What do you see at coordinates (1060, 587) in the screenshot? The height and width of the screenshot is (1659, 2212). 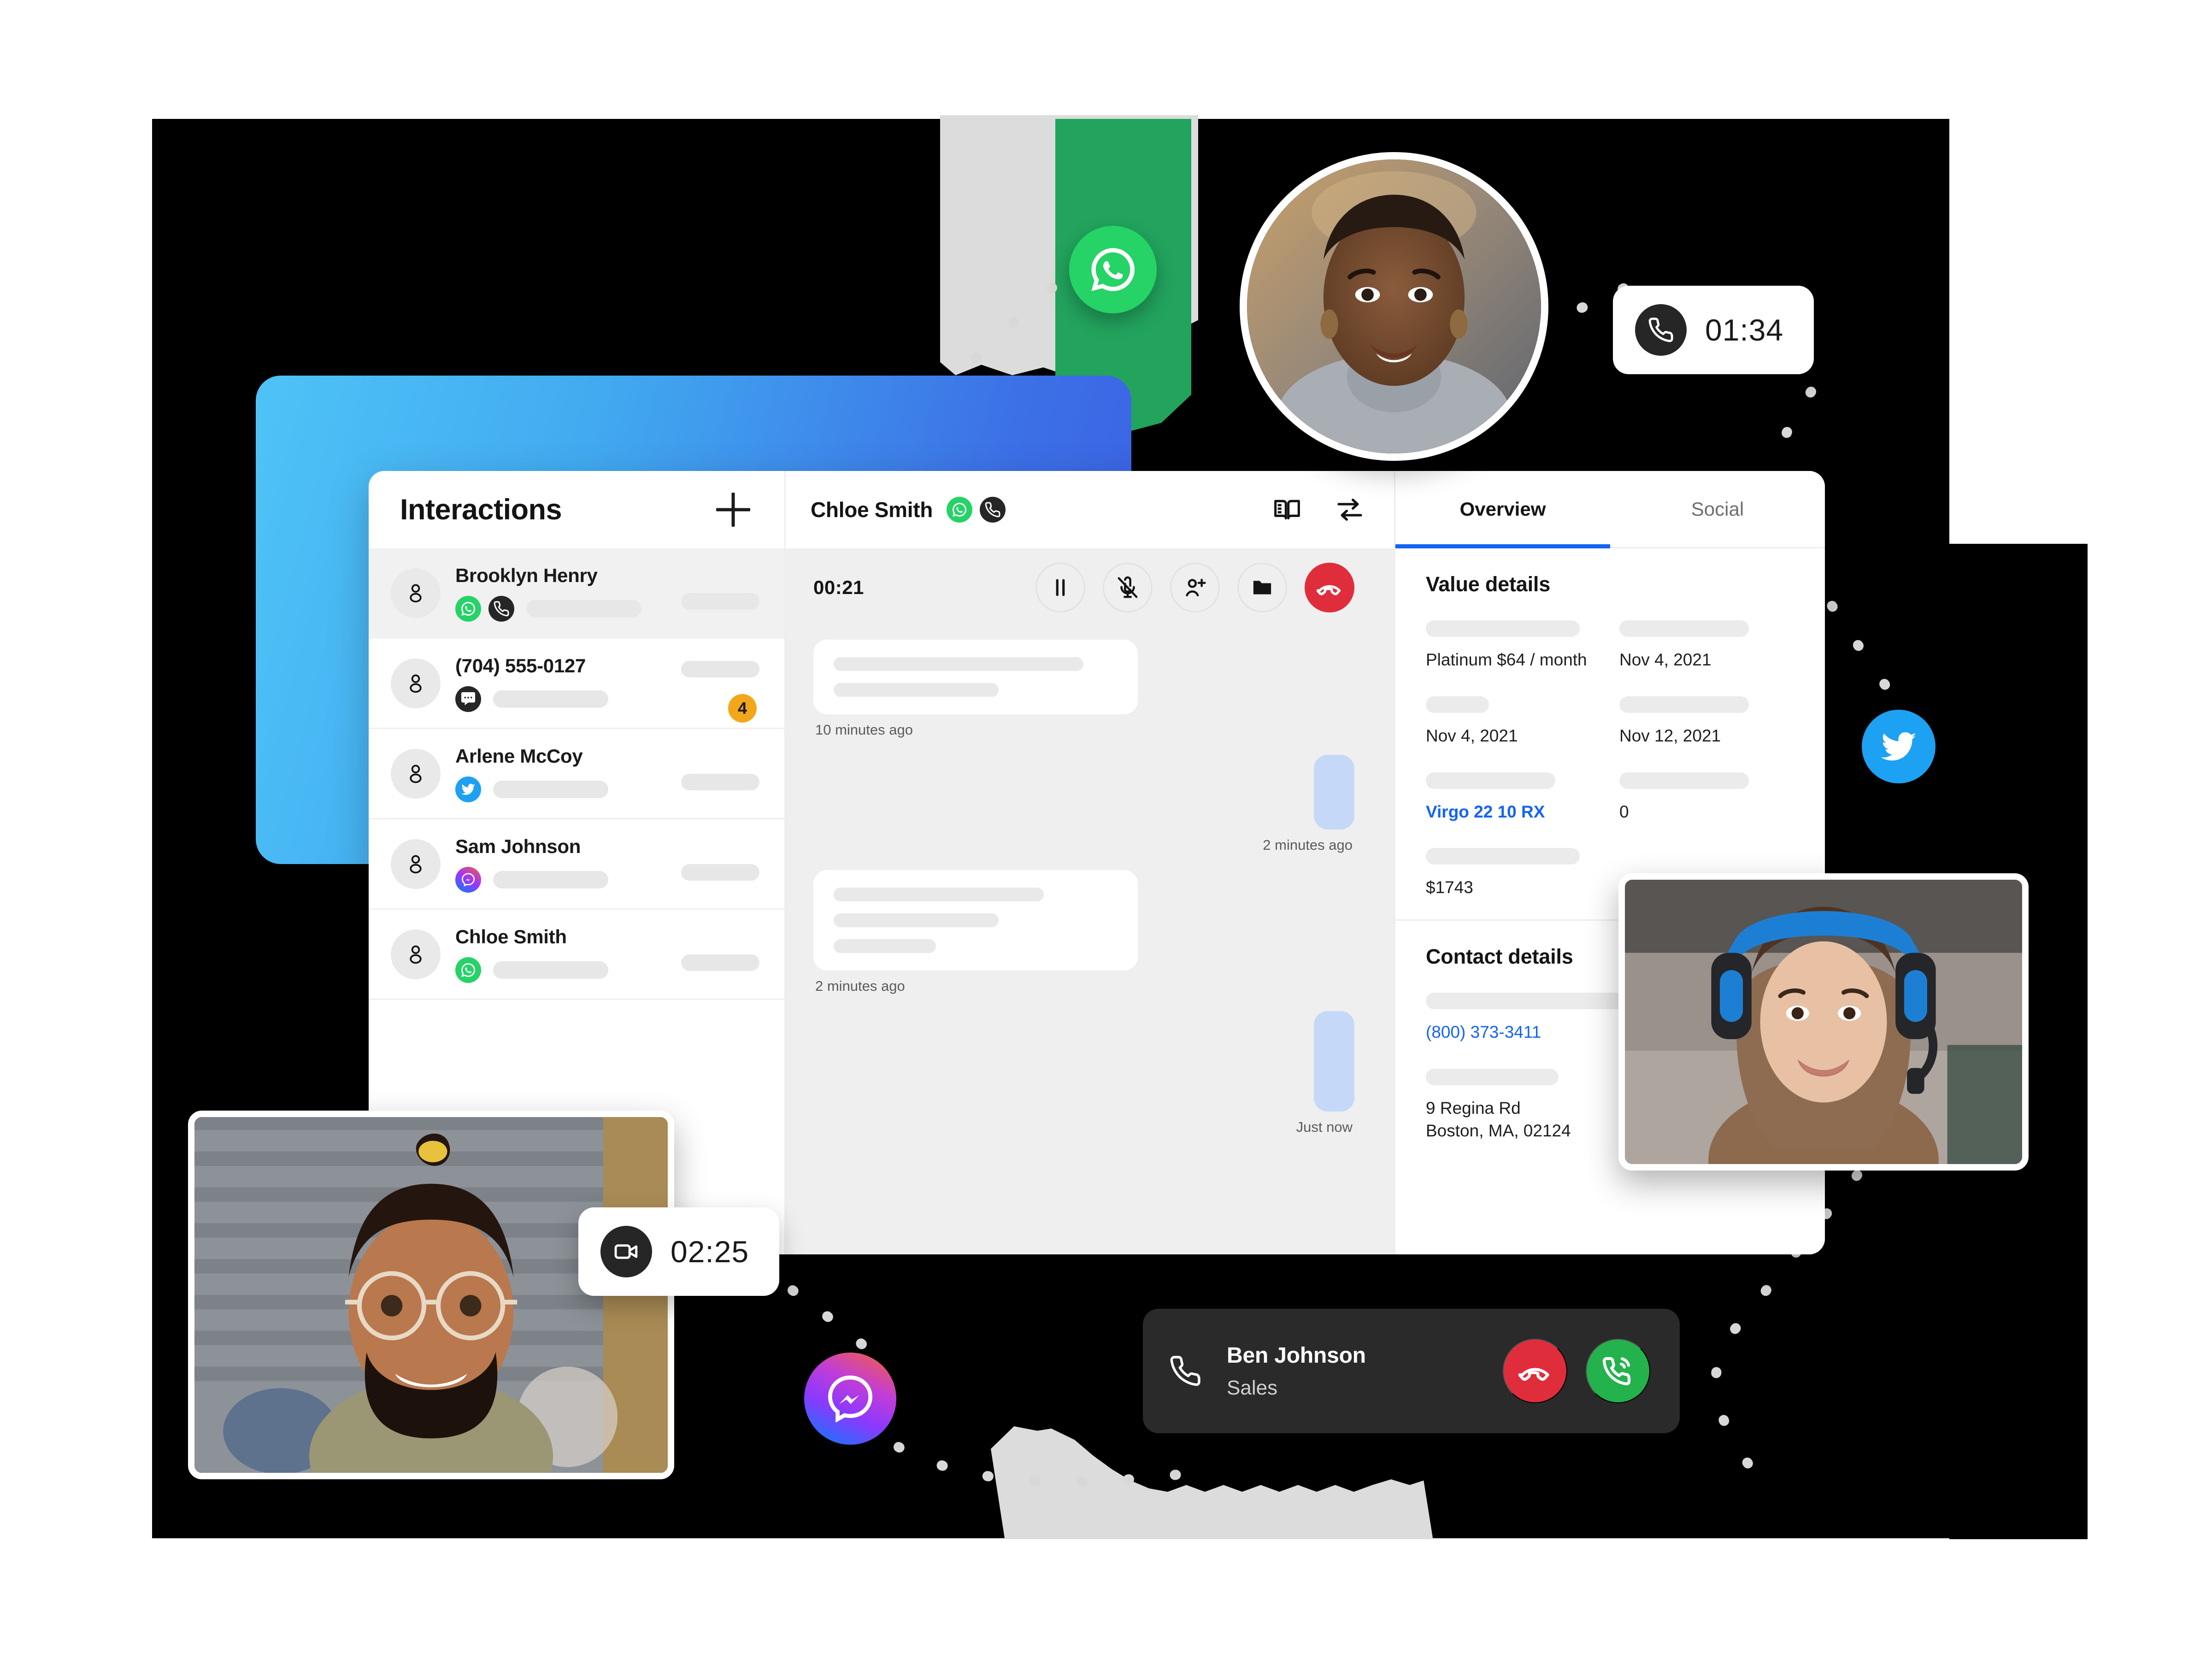 I see `pause-call-button` at bounding box center [1060, 587].